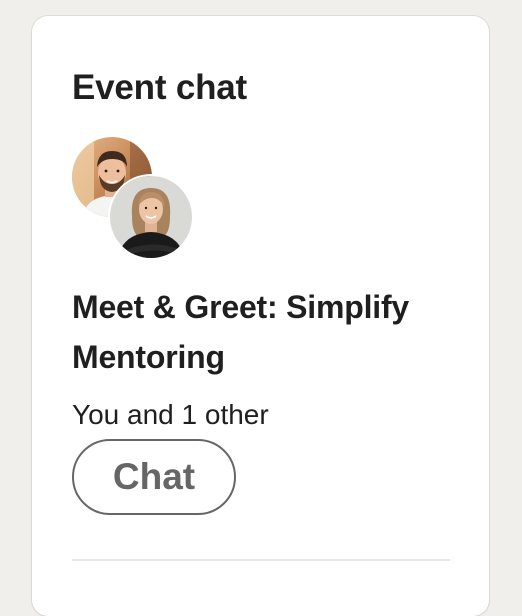 Image resolution: width=522 pixels, height=616 pixels. Describe the element at coordinates (170, 414) in the screenshot. I see `participants-count: You and 1 other` at that location.